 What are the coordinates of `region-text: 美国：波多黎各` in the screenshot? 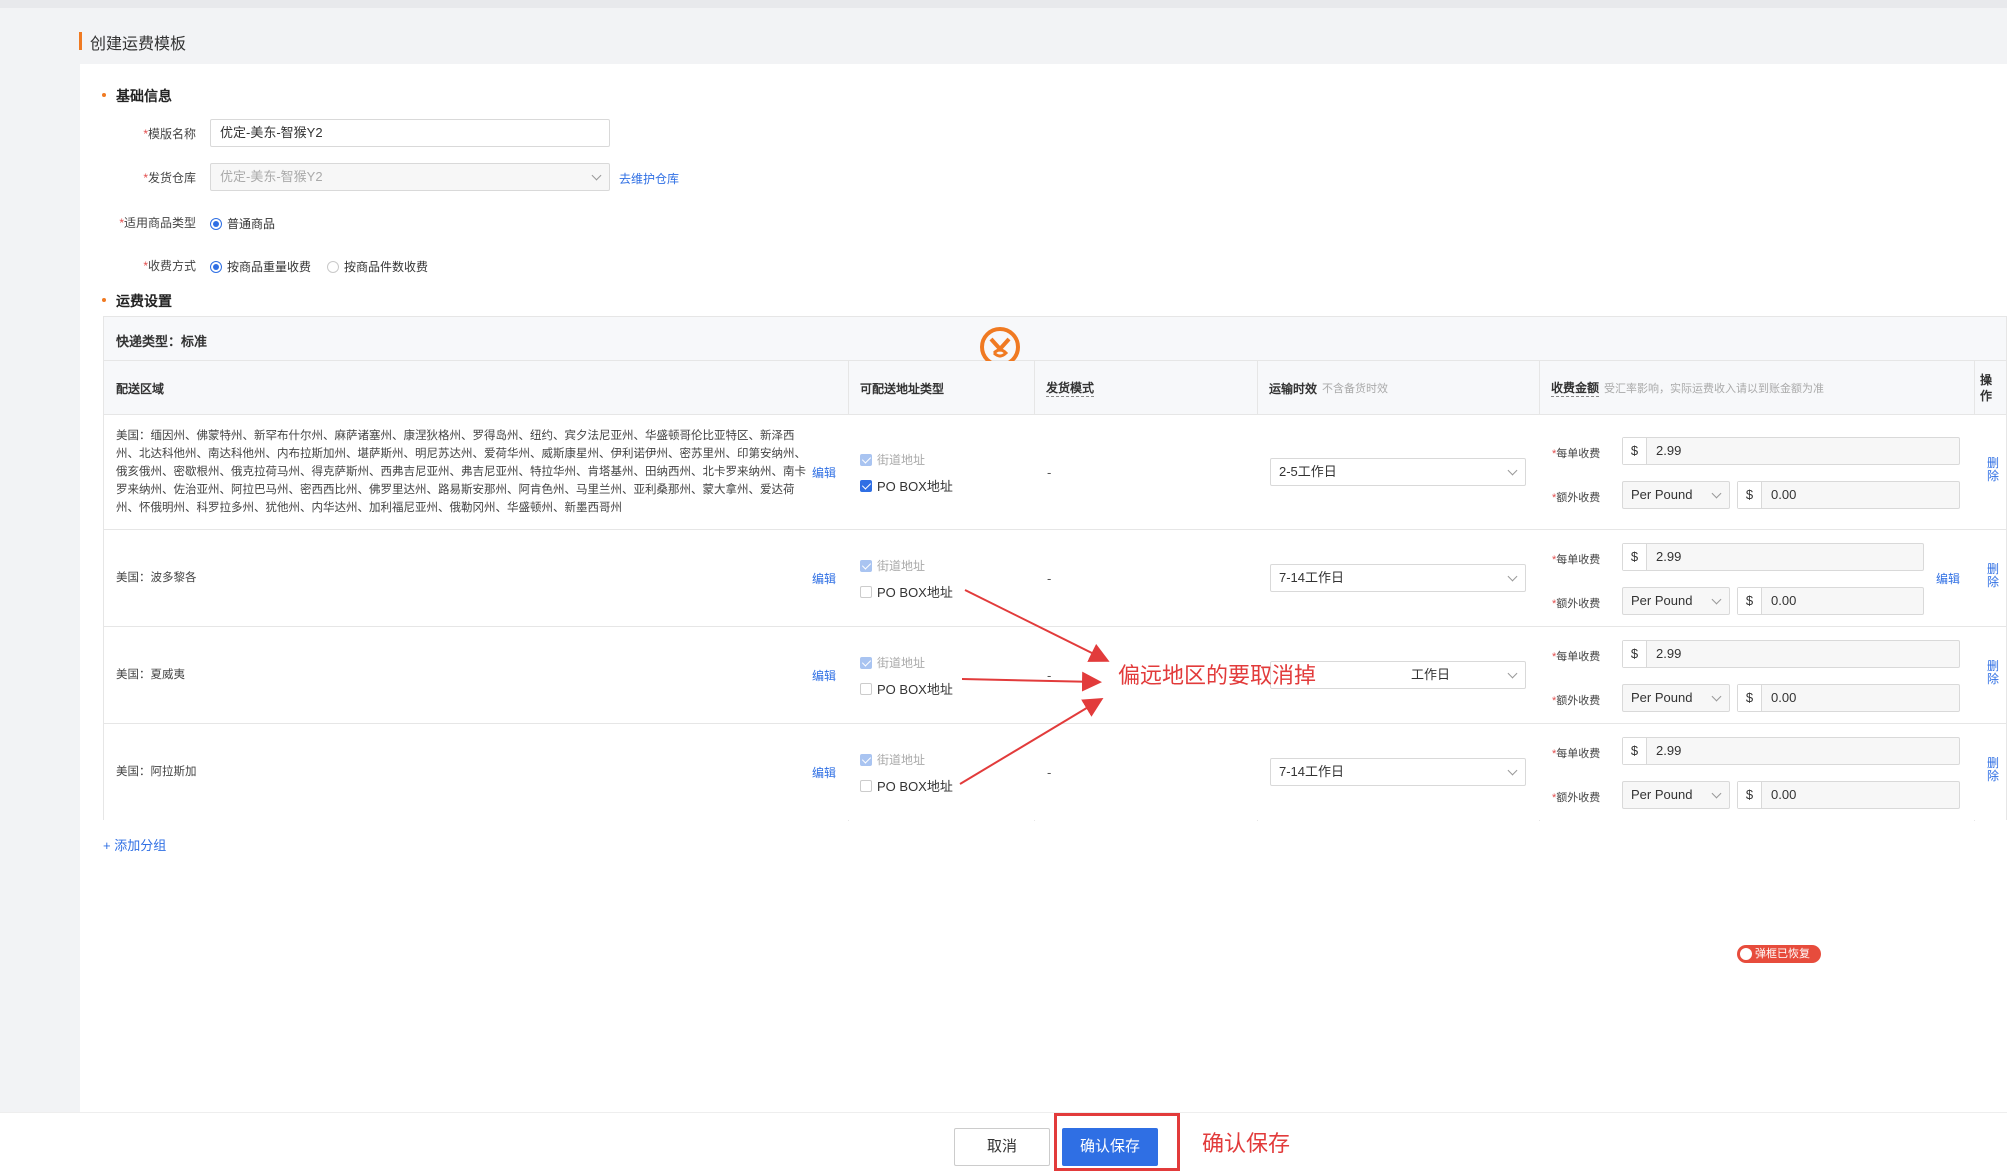 It's located at (156, 578).